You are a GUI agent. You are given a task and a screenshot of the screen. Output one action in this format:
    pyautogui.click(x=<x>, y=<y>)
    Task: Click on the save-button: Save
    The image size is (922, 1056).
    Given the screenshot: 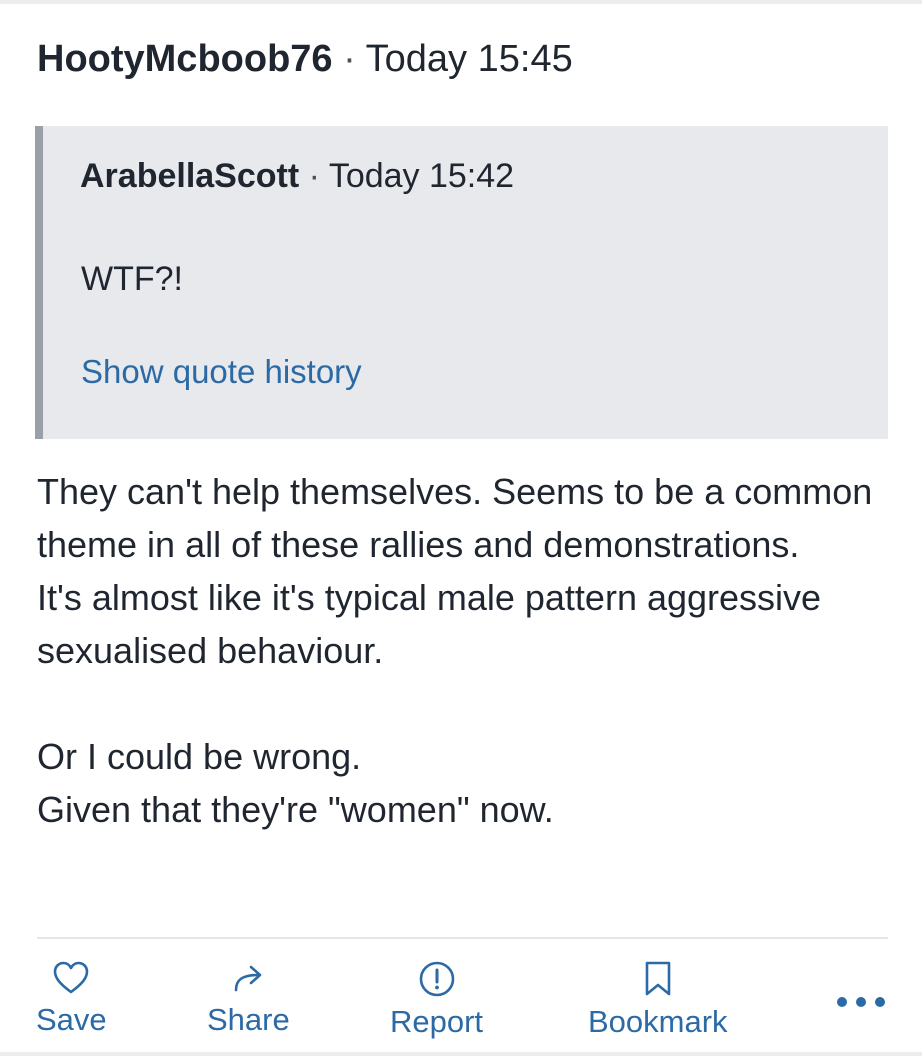 What is the action you would take?
    pyautogui.click(x=71, y=999)
    